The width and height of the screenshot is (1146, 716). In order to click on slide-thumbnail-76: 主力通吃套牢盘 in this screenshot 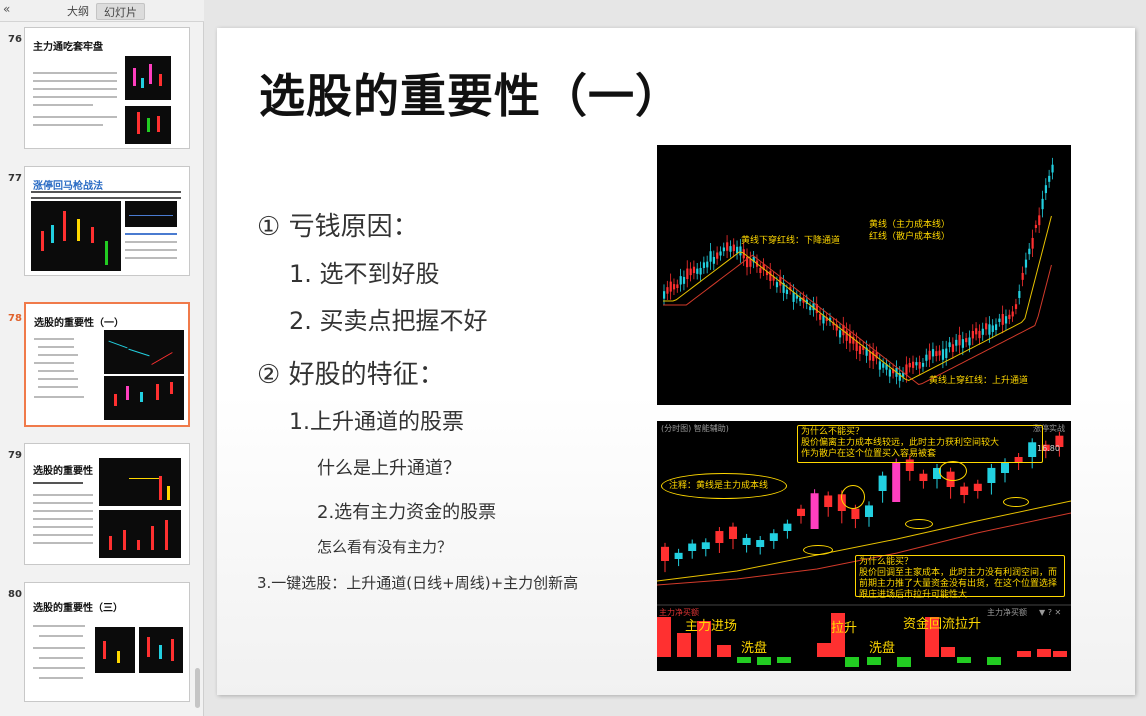, I will do `click(107, 88)`.